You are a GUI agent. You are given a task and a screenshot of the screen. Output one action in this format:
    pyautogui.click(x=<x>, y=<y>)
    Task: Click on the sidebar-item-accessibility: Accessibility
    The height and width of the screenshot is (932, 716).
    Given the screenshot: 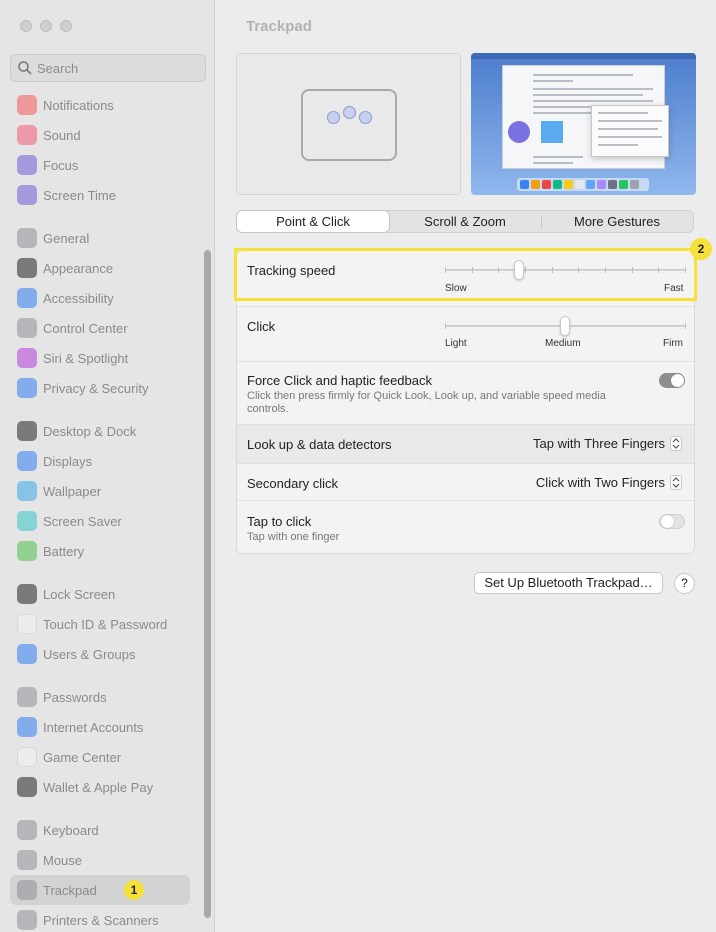 What is the action you would take?
    pyautogui.click(x=100, y=298)
    